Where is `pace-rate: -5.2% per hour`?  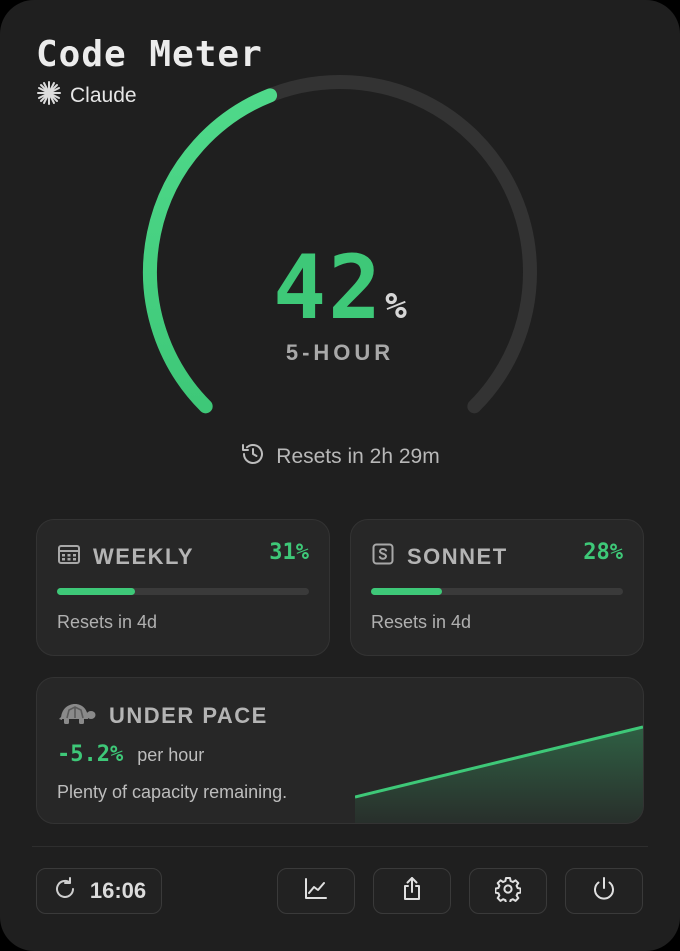
pace-rate: -5.2% per hour is located at coordinates (130, 754).